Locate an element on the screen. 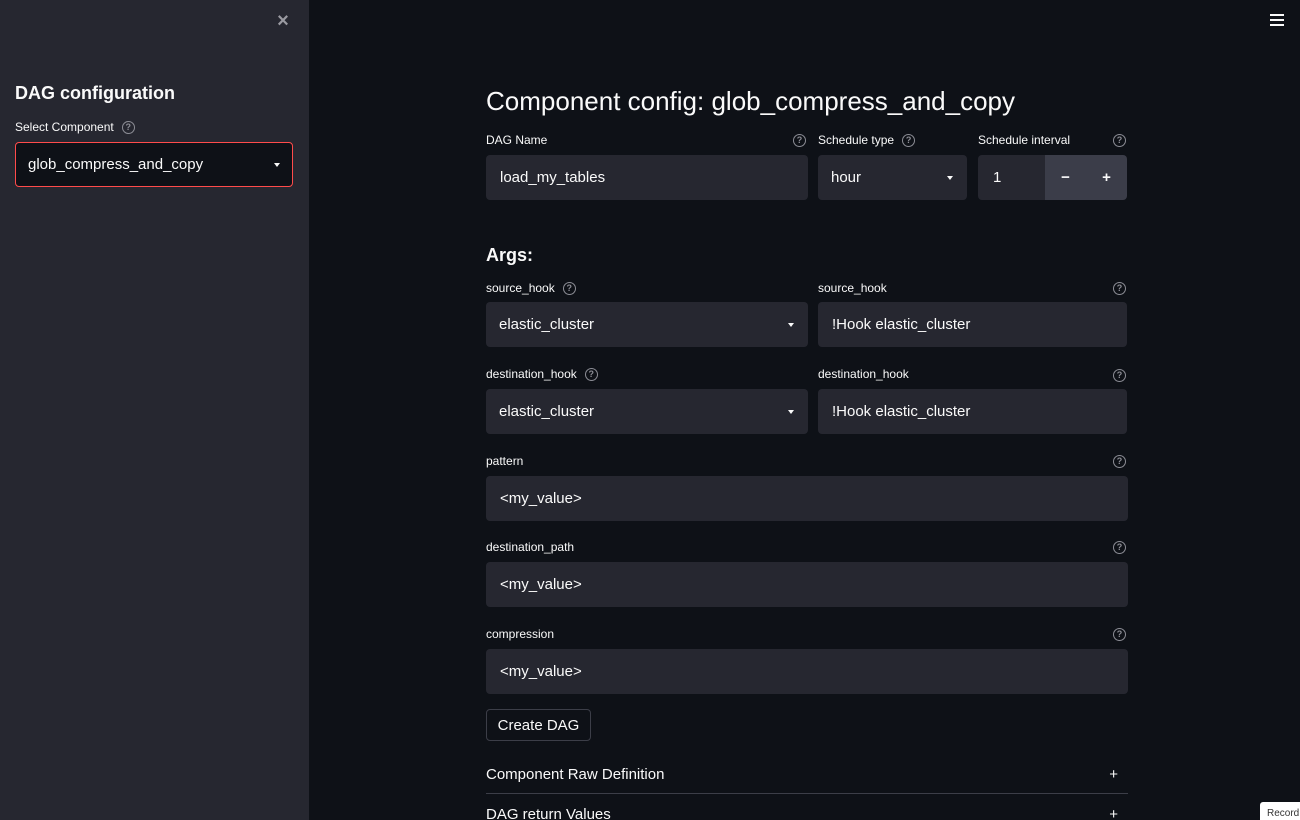  destination-hook-select-label: destination_hook ? is located at coordinates (542, 374).